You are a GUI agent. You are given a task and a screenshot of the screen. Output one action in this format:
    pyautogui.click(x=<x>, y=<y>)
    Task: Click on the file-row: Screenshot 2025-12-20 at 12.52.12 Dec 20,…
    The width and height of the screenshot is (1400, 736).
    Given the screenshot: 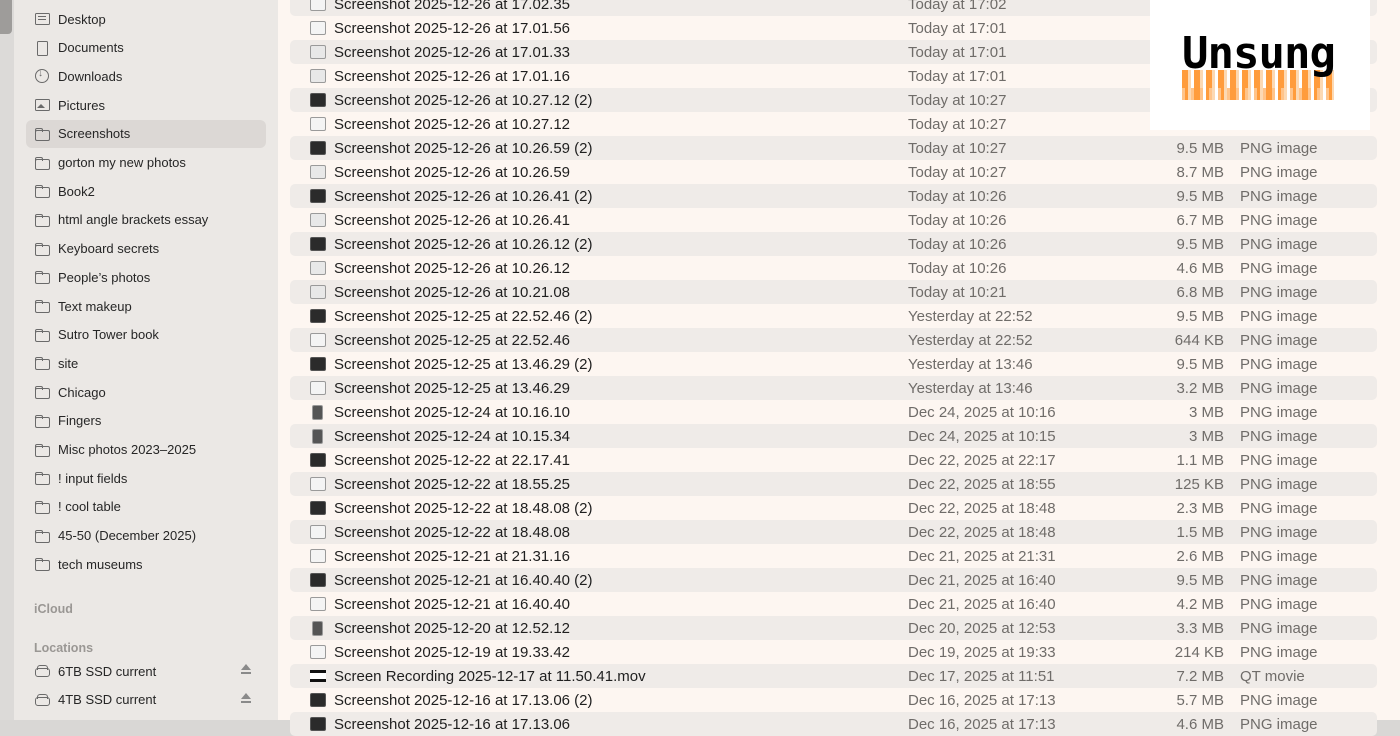 What is the action you would take?
    pyautogui.click(x=833, y=628)
    